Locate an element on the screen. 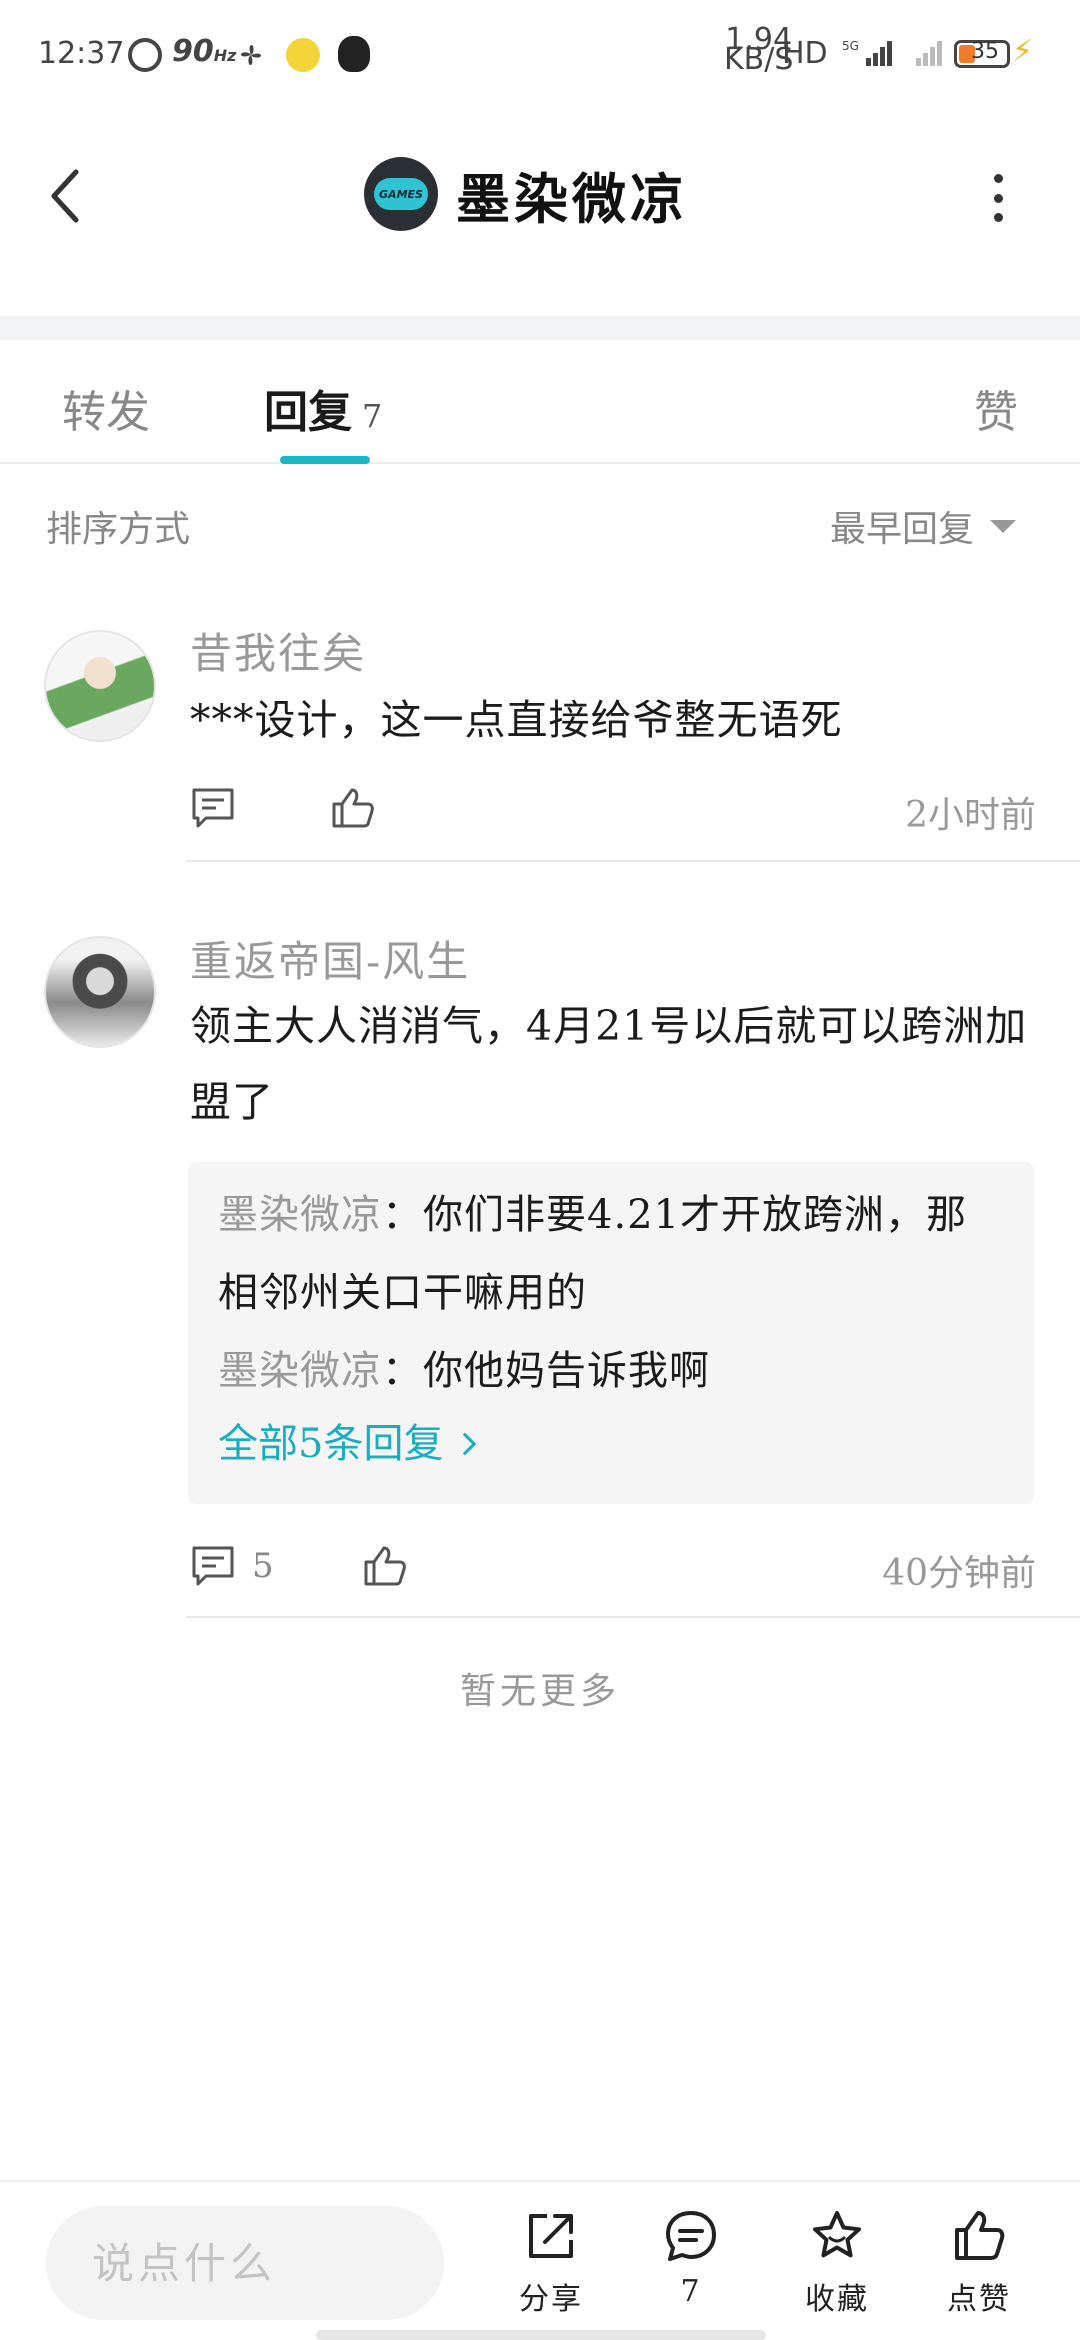  bottom-action-bar: 分享 7 收藏 点赞 is located at coordinates (540, 2260).